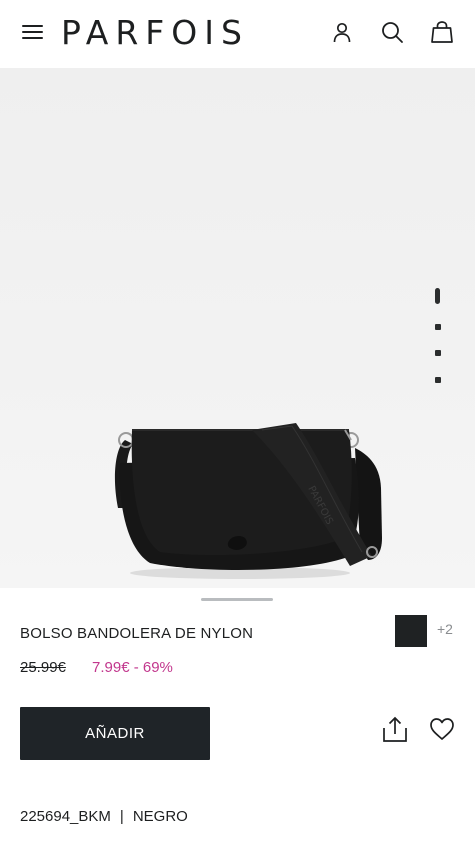 The width and height of the screenshot is (475, 856). Describe the element at coordinates (132, 667) in the screenshot. I see `sale-price: 7.99€ - 69%` at that location.